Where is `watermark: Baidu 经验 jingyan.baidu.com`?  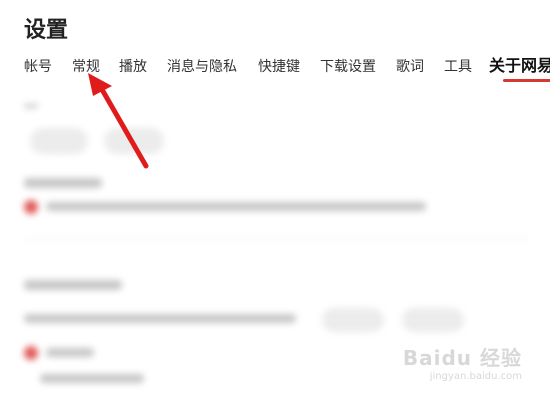 watermark: Baidu 经验 jingyan.baidu.com is located at coordinates (462, 362).